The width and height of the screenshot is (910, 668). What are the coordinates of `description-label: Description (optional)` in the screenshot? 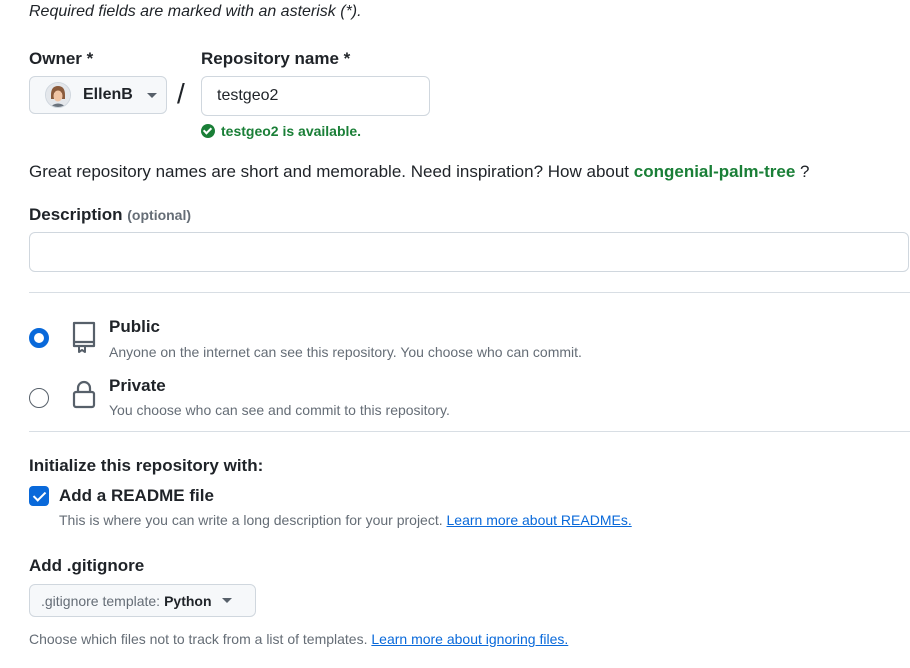 It's located at (110, 215).